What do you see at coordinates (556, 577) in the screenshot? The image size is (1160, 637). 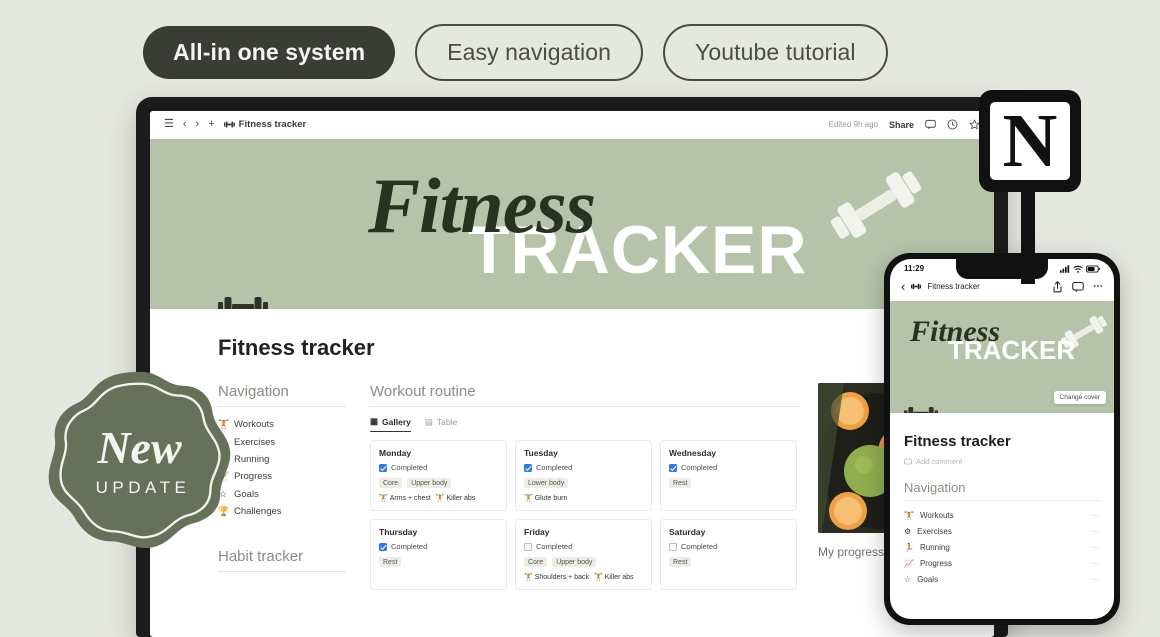 I see `linked-page: 🏋 Shoulders + back` at bounding box center [556, 577].